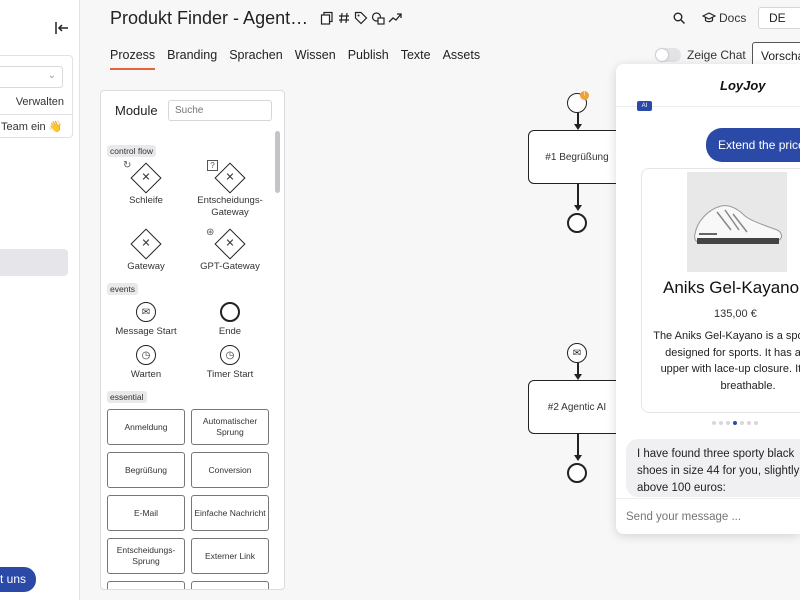 The width and height of the screenshot is (800, 600). I want to click on module-schleife: ✕ Schleife, so click(146, 184).